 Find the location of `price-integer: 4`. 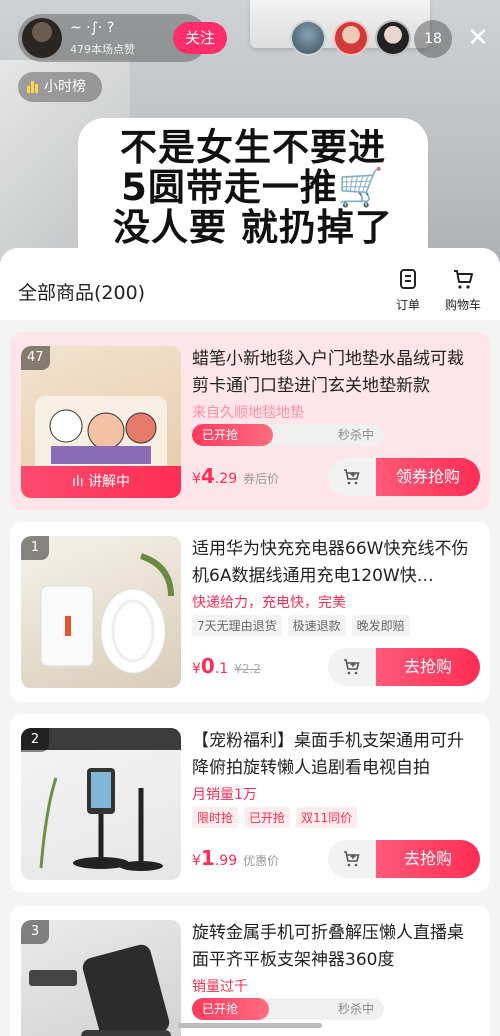

price-integer: 4 is located at coordinates (207, 476).